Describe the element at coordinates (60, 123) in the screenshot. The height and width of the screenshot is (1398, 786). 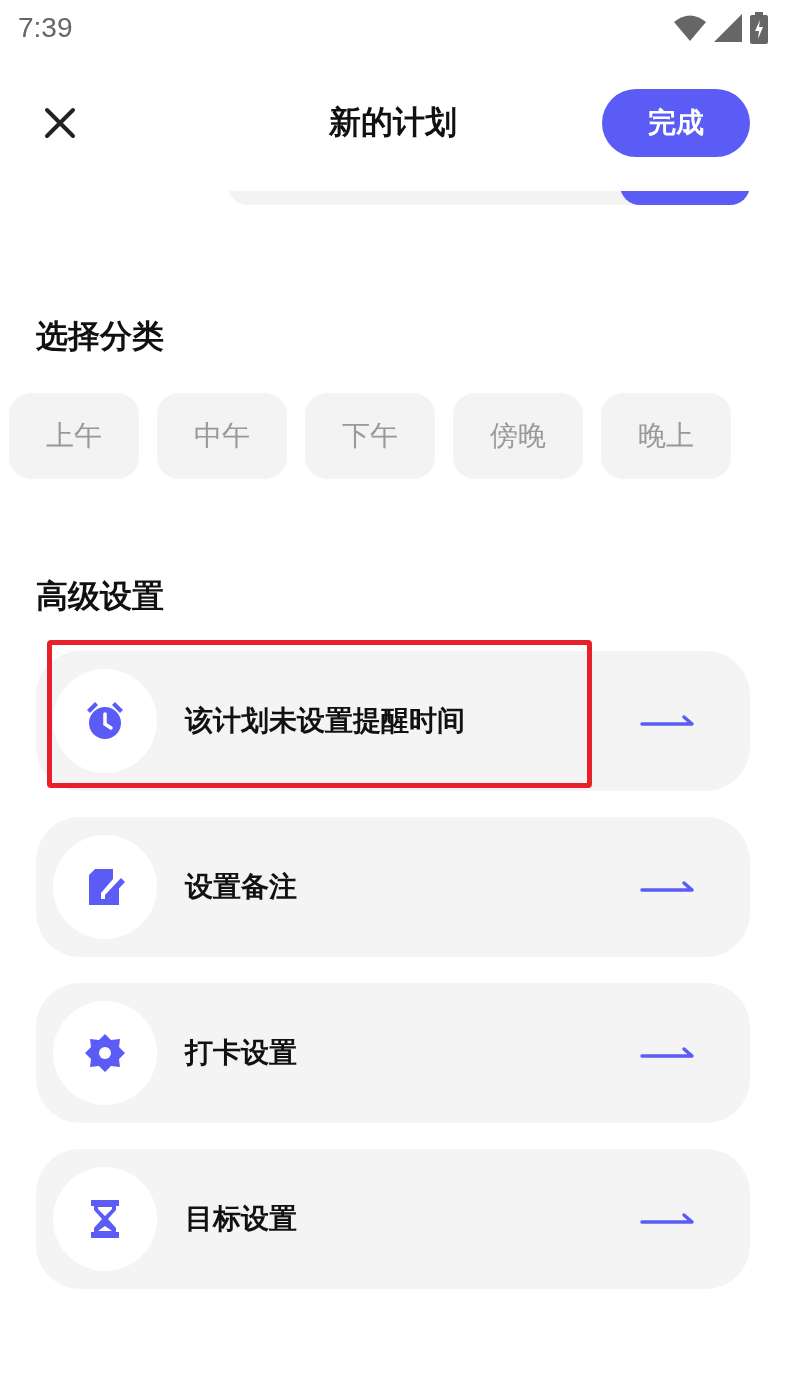
I see `close-button` at that location.